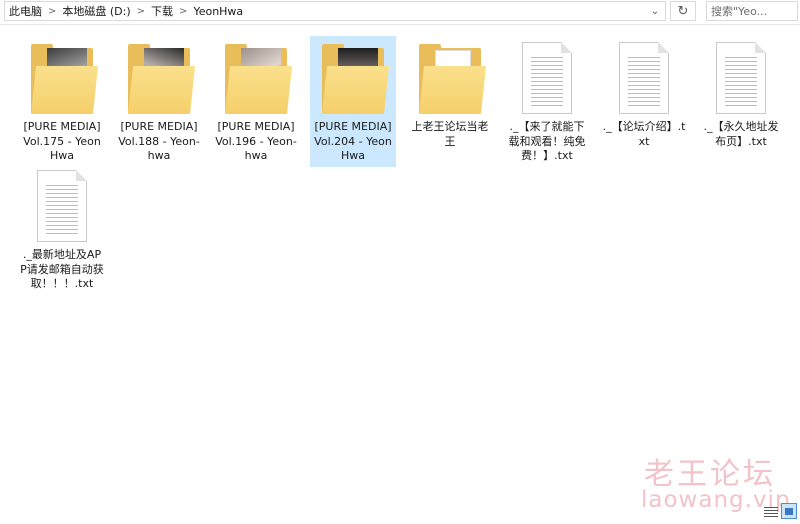 This screenshot has height=524, width=800. Describe the element at coordinates (25, 11) in the screenshot. I see `breadcrumb-item-this-pc: 此电脑` at that location.